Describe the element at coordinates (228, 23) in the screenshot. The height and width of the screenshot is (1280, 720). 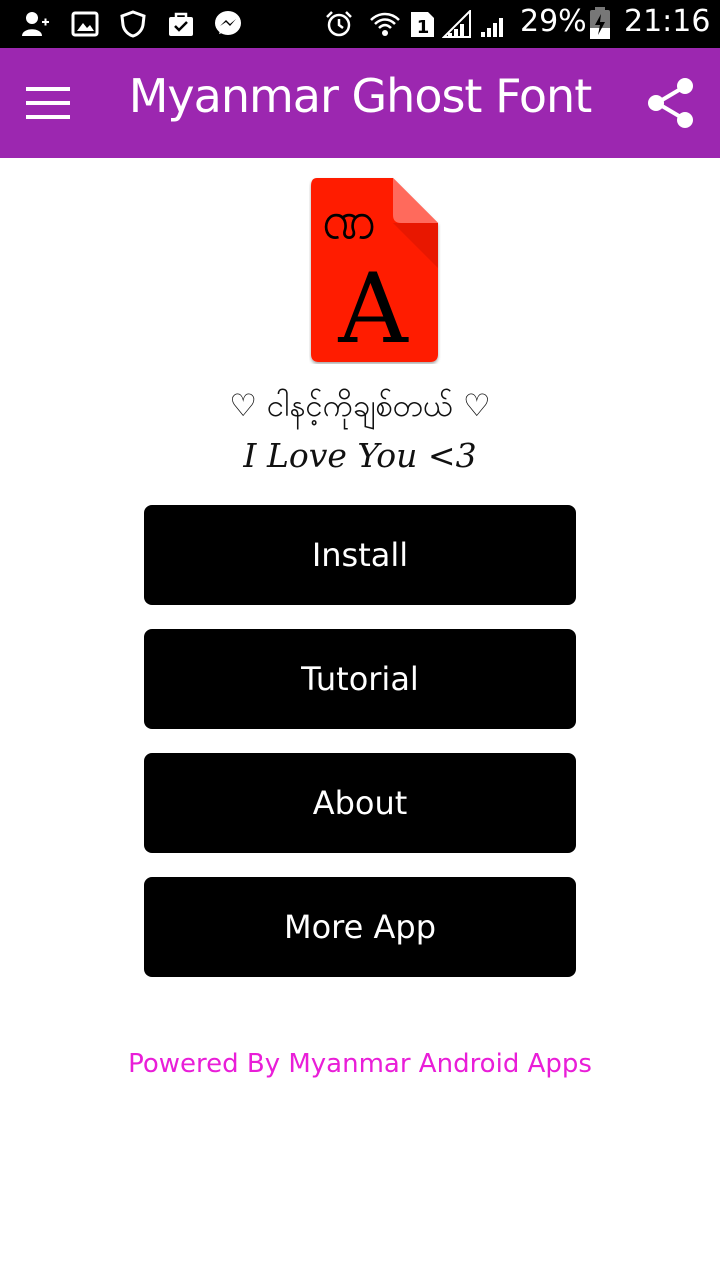
I see `messenger-icon` at that location.